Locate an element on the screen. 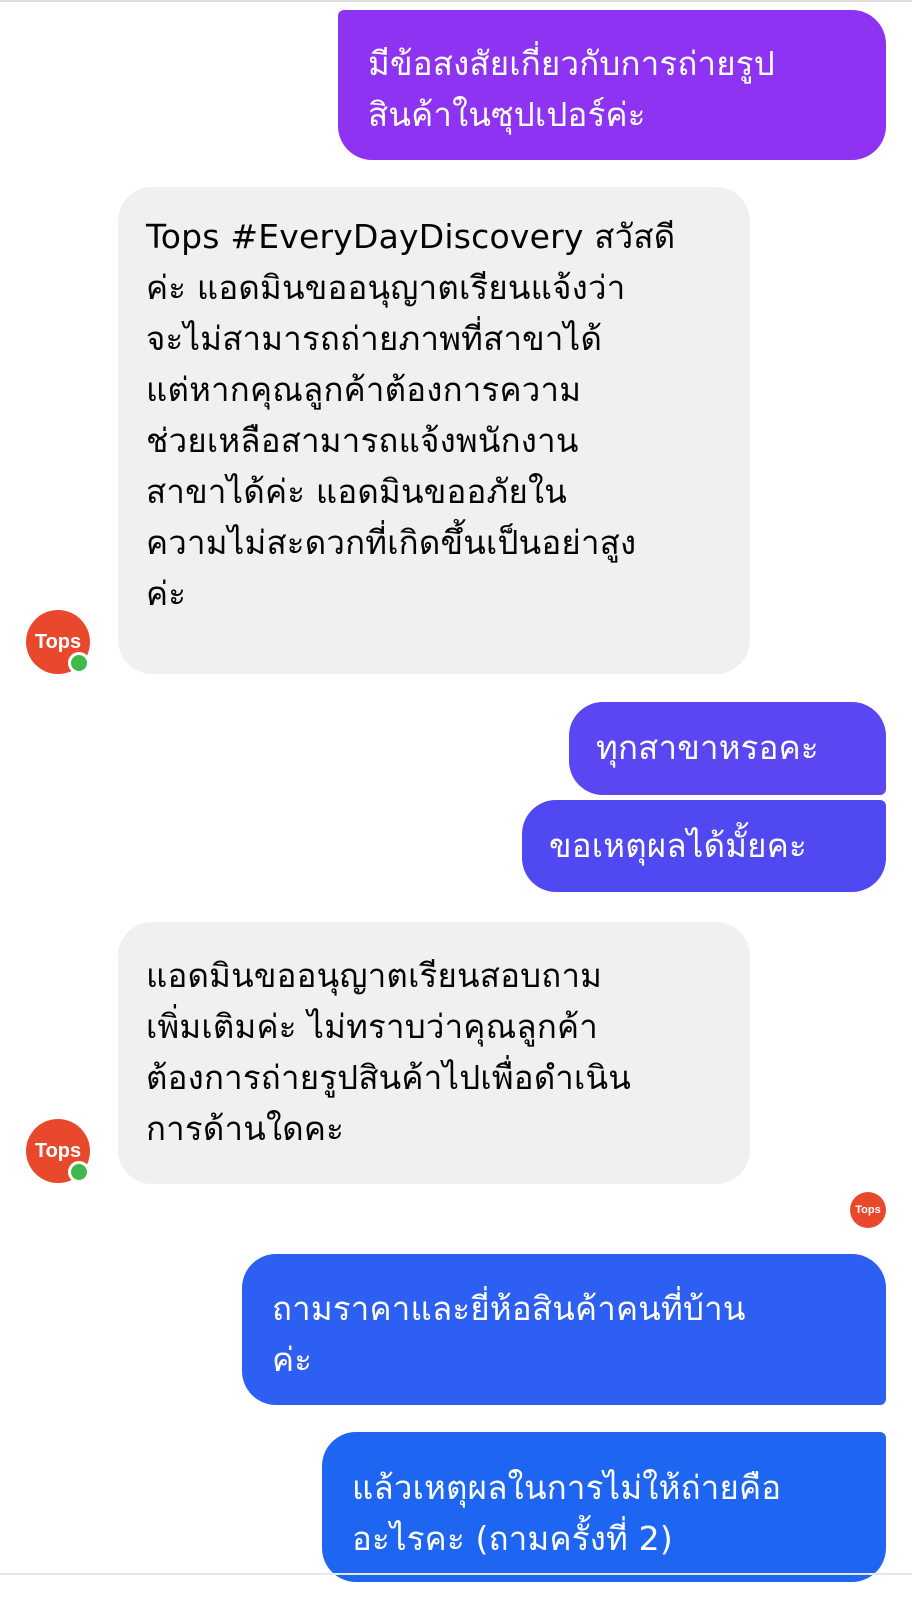 This screenshot has width=912, height=1600. composer-divider is located at coordinates (456, 1574).